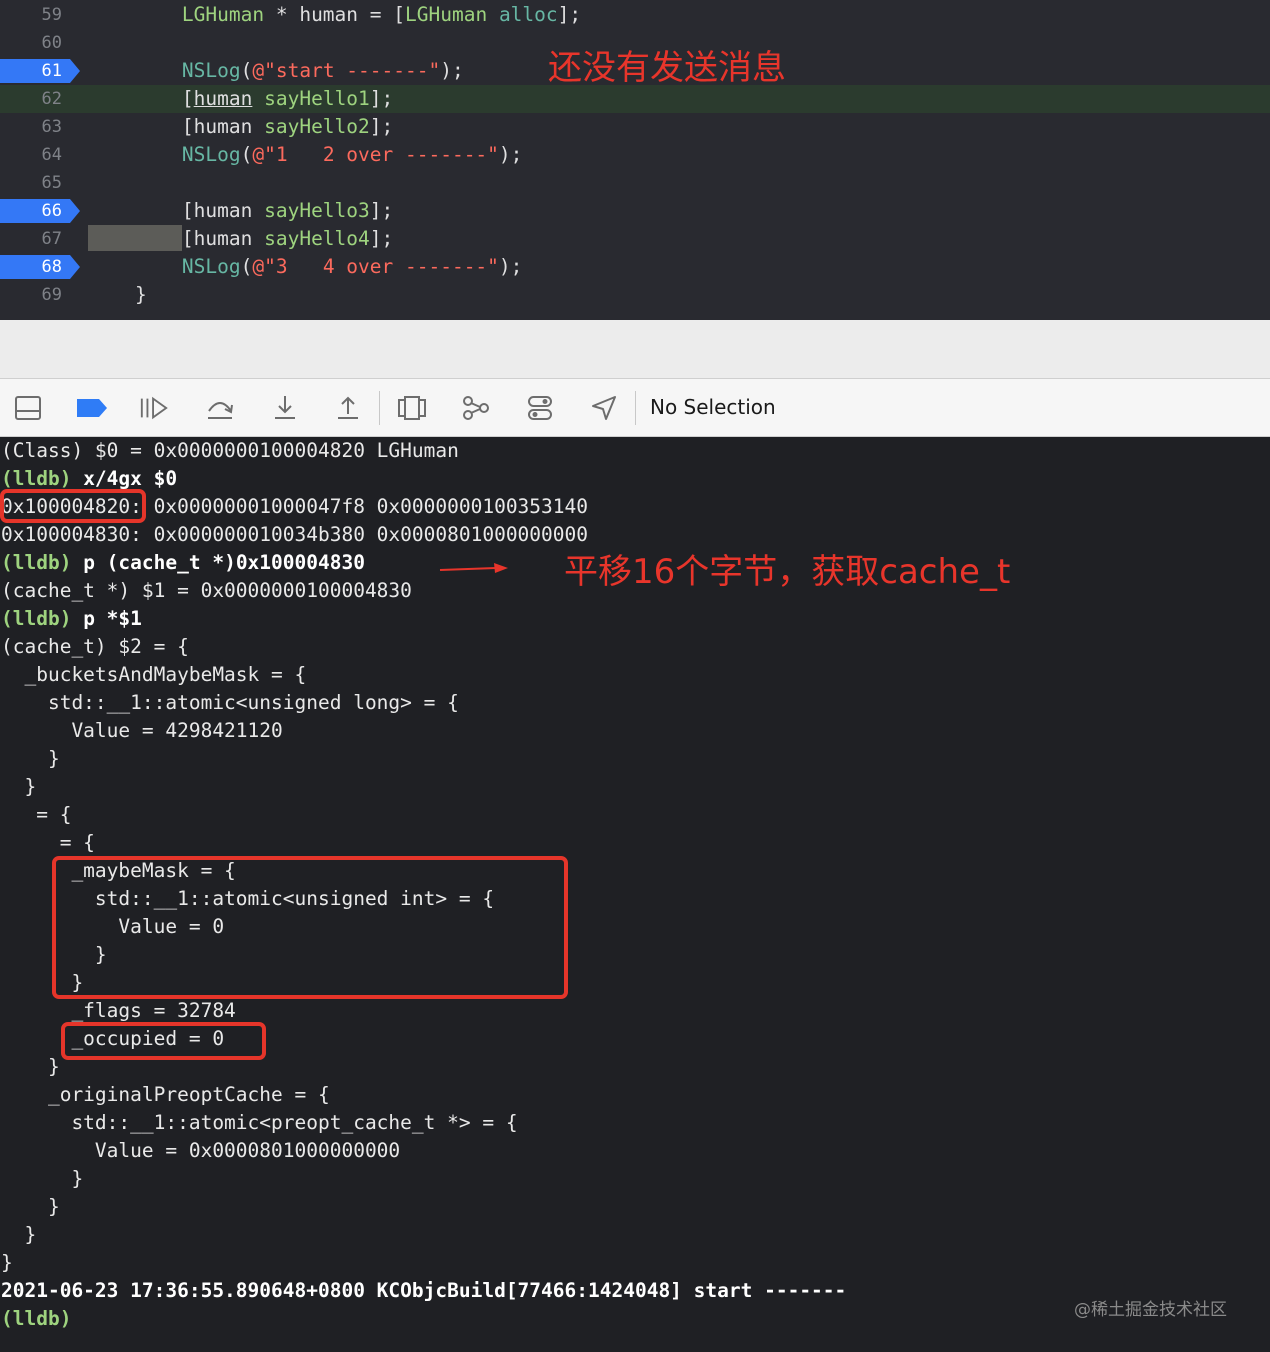 This screenshot has width=1270, height=1352. Describe the element at coordinates (230, 450) in the screenshot. I see `console-output-text: (Class) $0 = 0x0000000100004820 LGHuman` at that location.